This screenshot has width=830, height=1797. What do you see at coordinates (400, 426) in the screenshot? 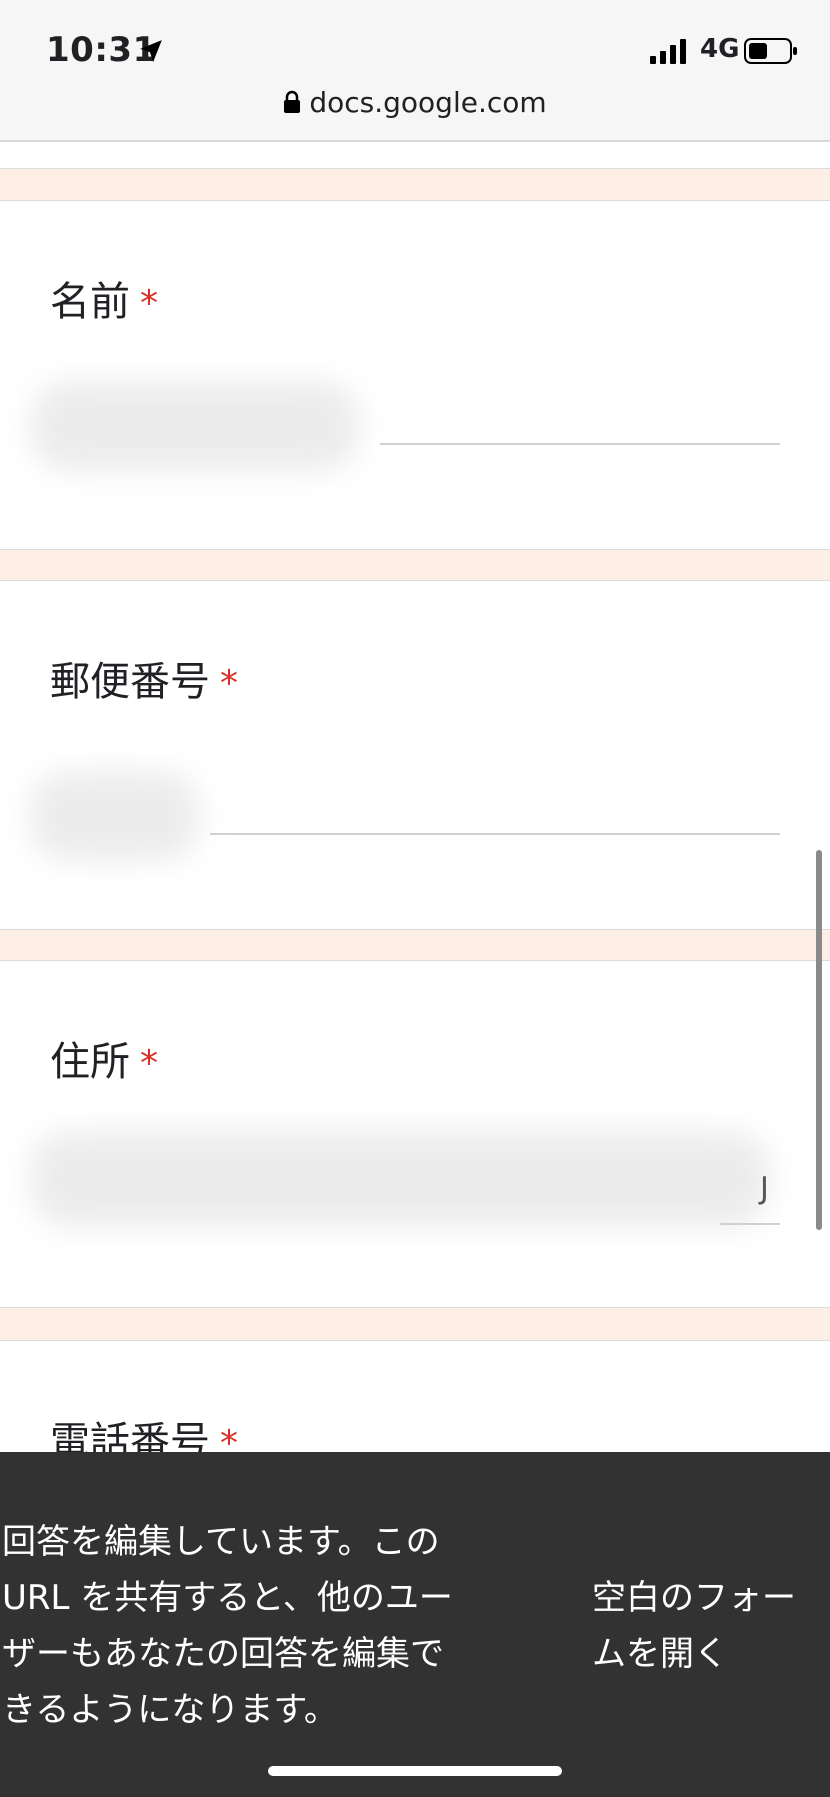
I see `name-answer-input` at bounding box center [400, 426].